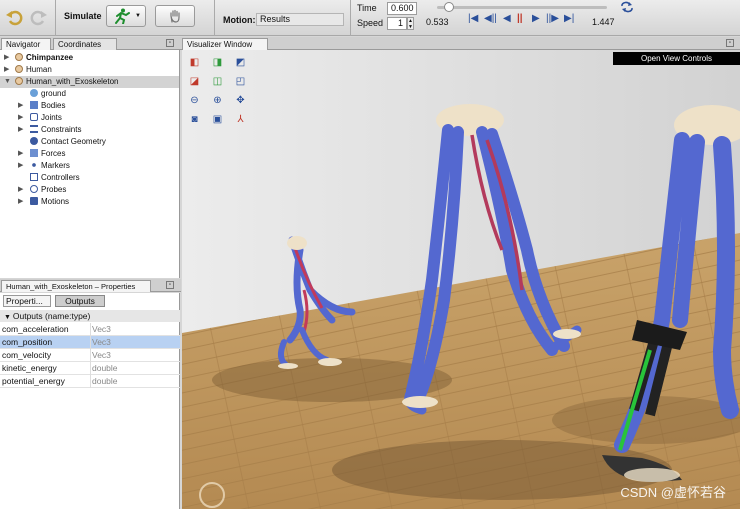 This screenshot has width=740, height=509. What do you see at coordinates (217, 119) in the screenshot?
I see `video-camera-icon: ▣` at bounding box center [217, 119].